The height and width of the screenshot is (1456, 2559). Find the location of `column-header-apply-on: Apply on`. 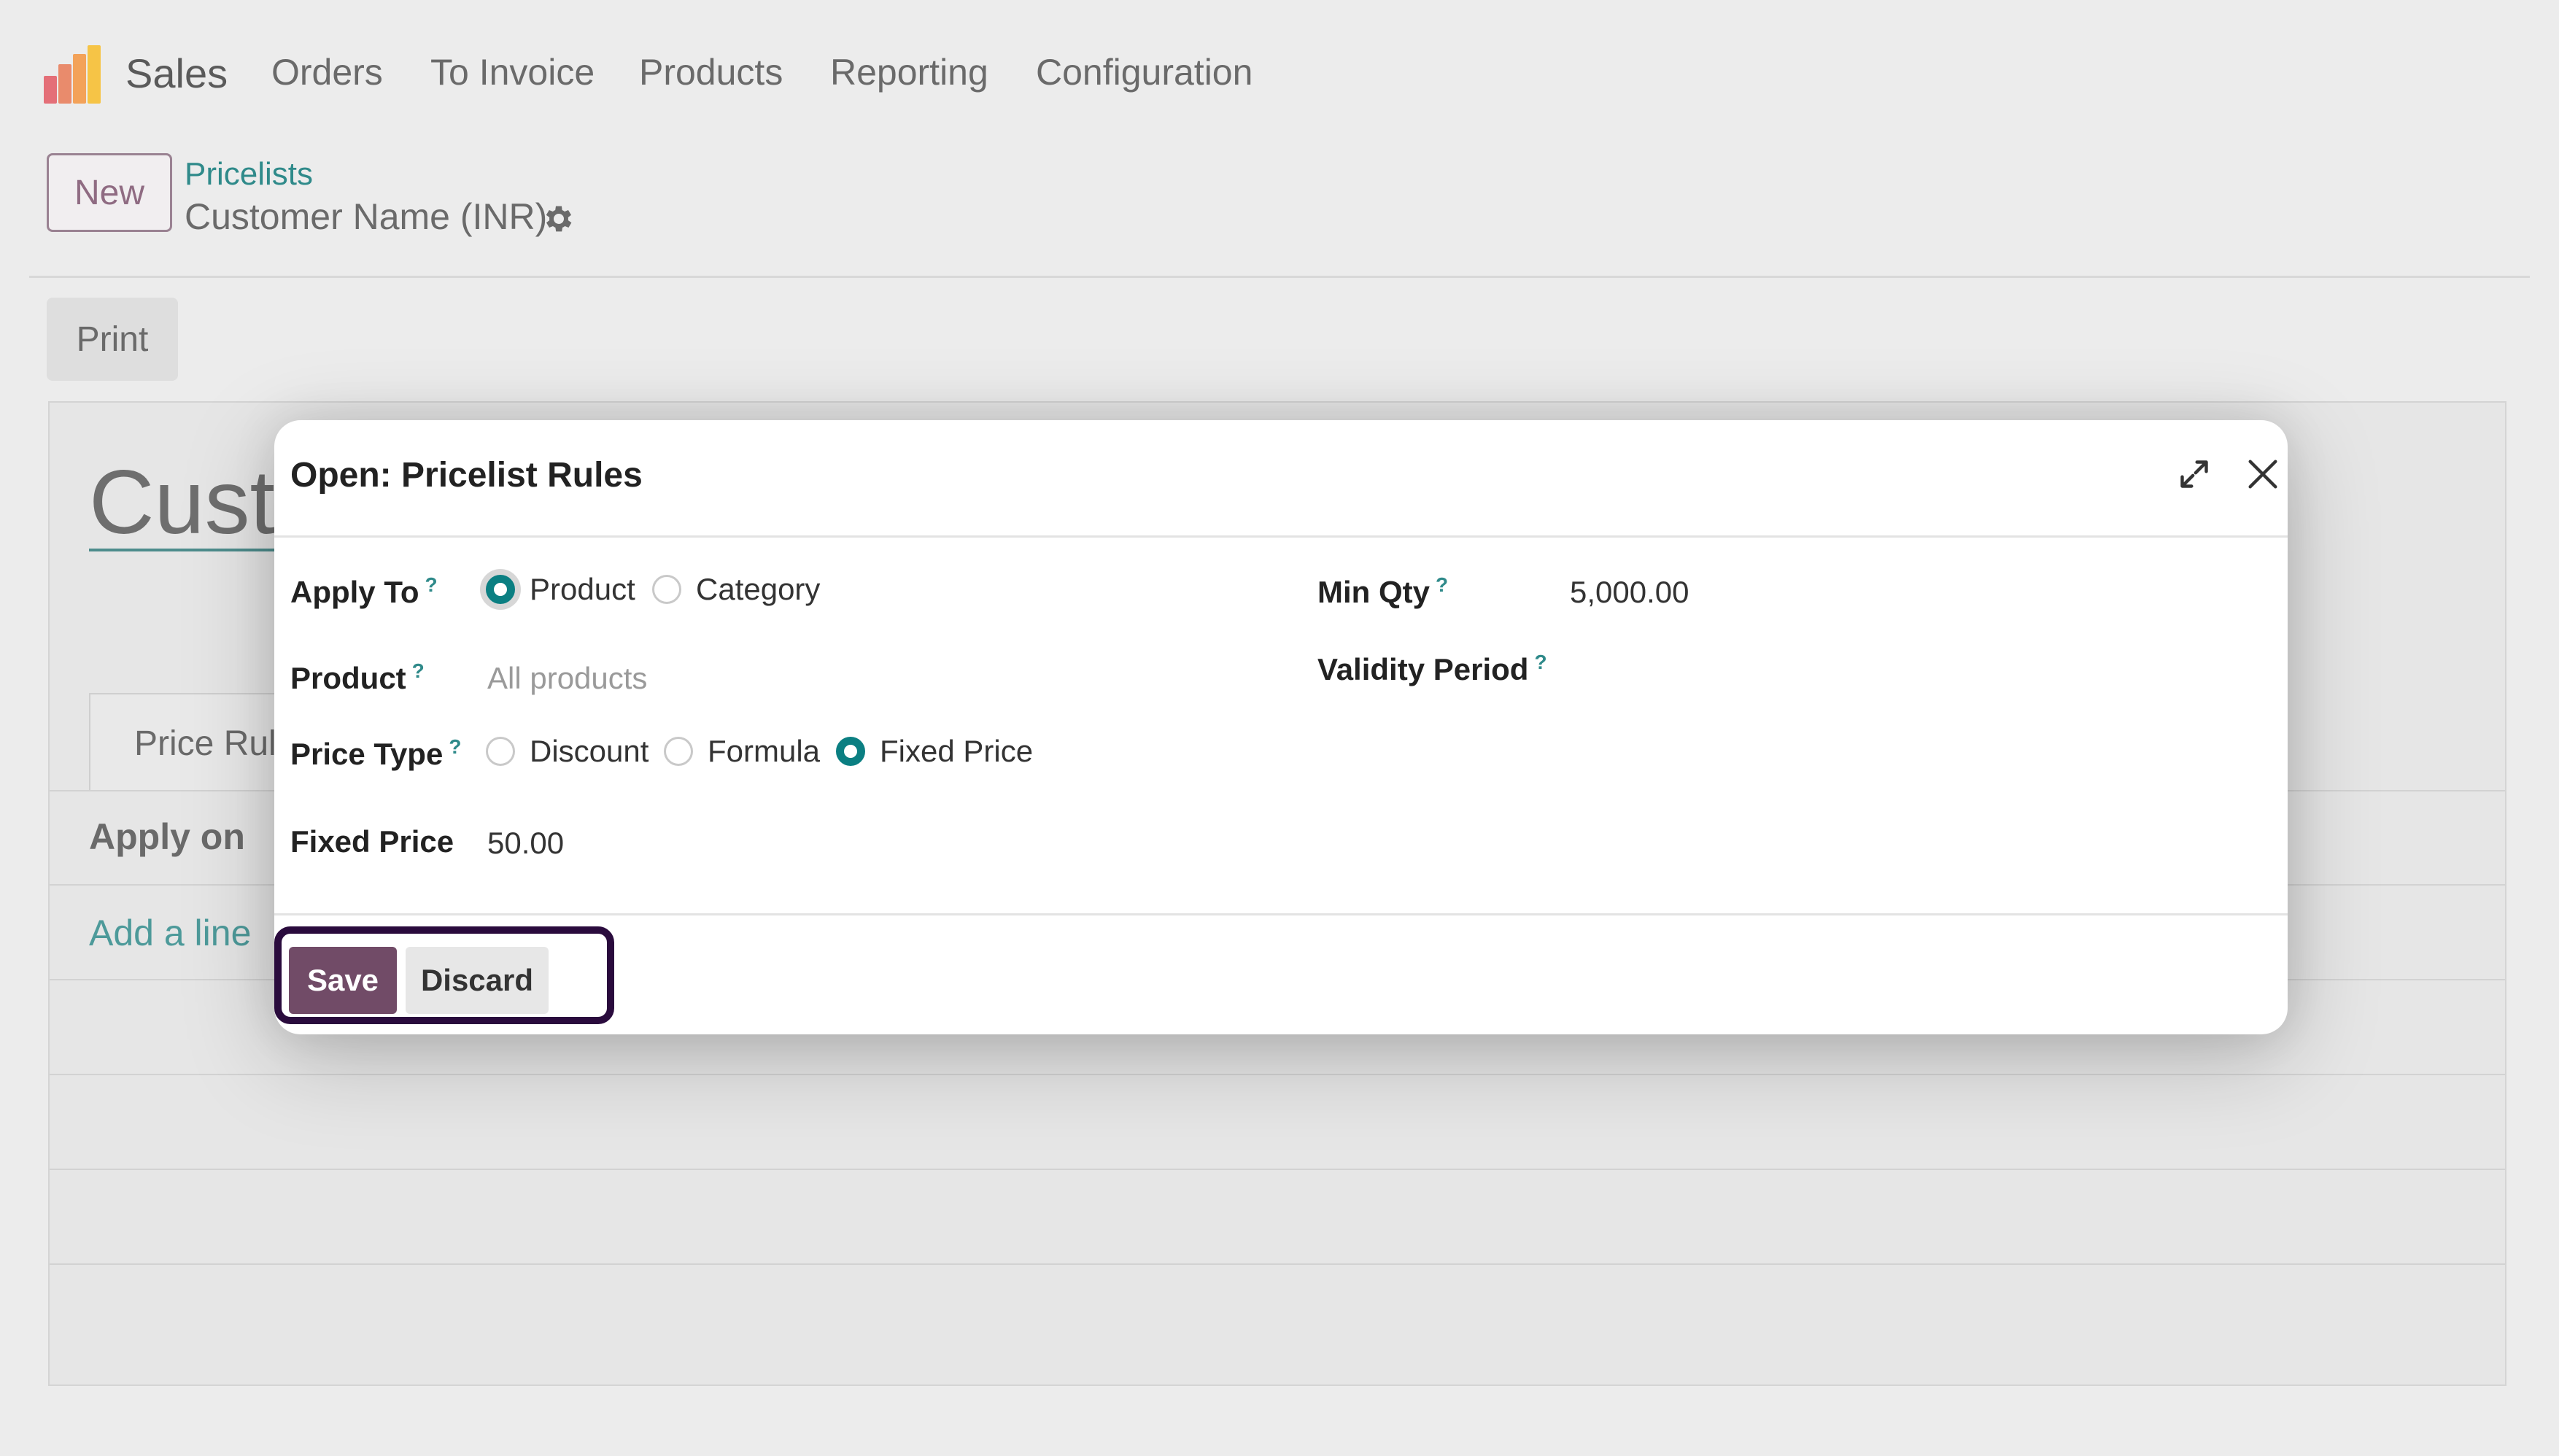

column-header-apply-on: Apply on is located at coordinates (167, 837).